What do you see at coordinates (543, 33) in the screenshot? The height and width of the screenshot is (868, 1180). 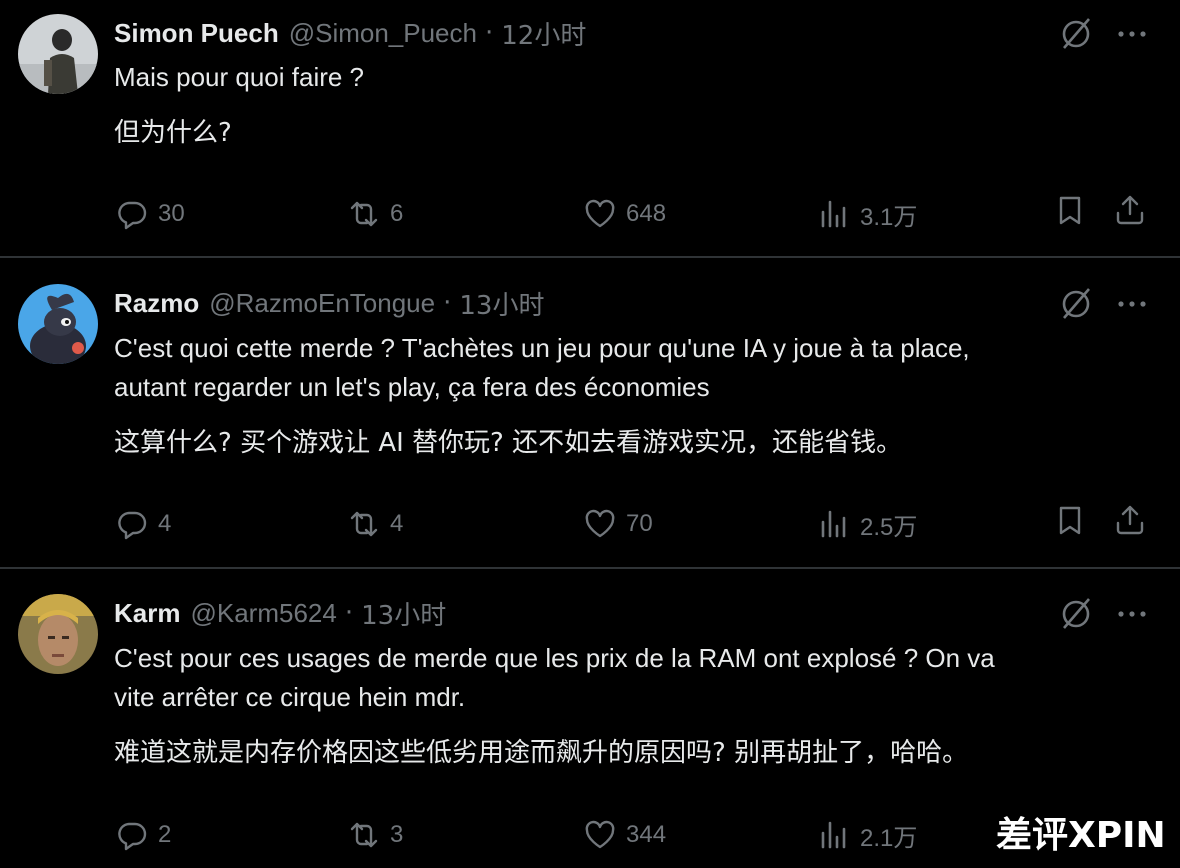 I see `timestamp: 12小时` at bounding box center [543, 33].